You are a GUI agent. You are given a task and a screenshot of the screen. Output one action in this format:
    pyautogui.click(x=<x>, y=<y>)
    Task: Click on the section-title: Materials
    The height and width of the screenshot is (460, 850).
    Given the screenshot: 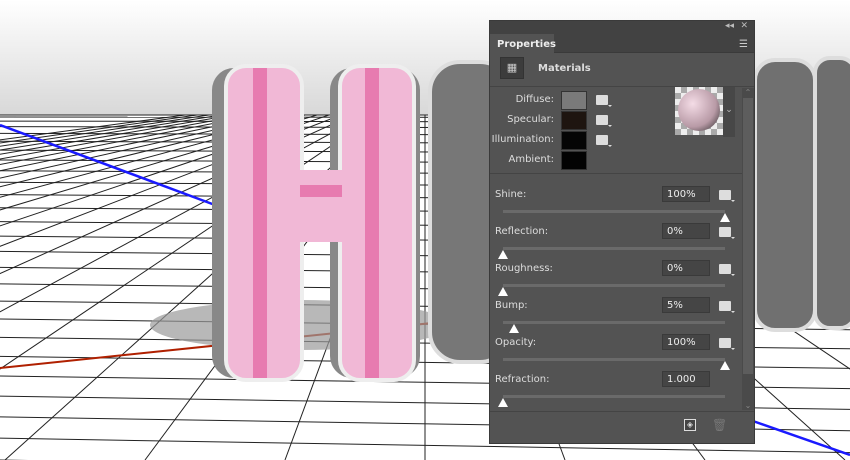 What is the action you would take?
    pyautogui.click(x=564, y=68)
    